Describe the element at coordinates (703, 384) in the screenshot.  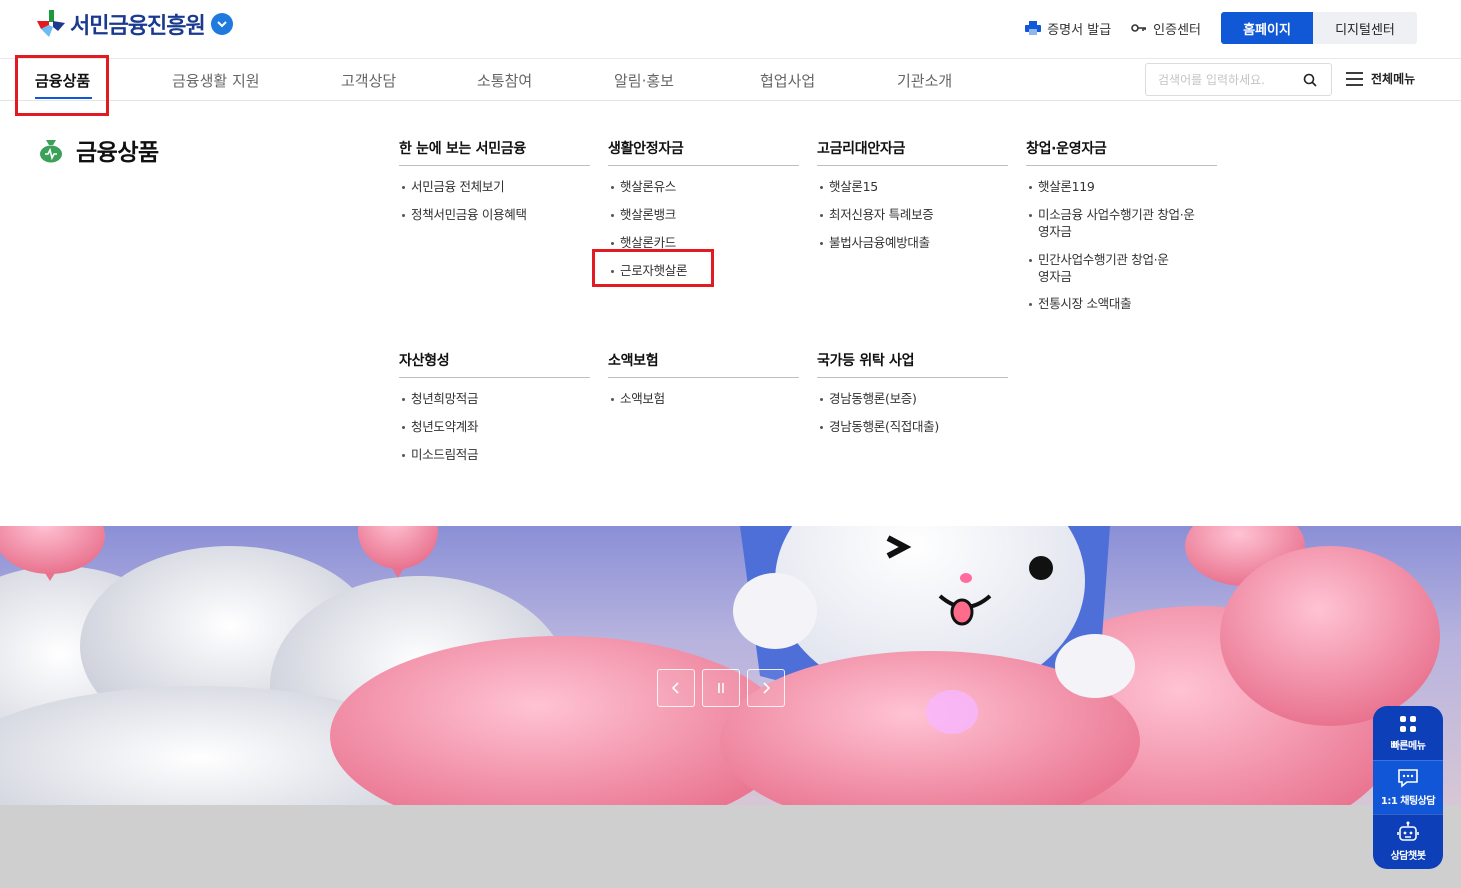
I see `menu-column-micro-insurance: 소액보험 소액보험` at that location.